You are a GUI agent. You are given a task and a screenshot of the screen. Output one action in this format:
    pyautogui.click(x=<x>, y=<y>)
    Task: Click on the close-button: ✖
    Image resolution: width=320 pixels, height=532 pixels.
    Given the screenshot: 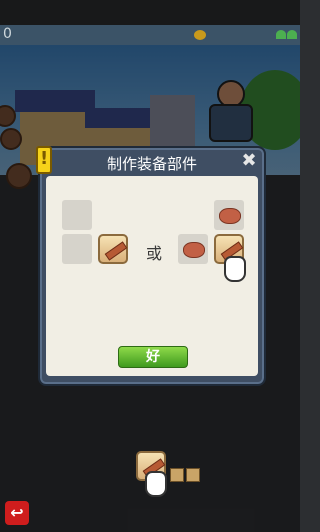 What is the action you would take?
    pyautogui.click(x=249, y=161)
    